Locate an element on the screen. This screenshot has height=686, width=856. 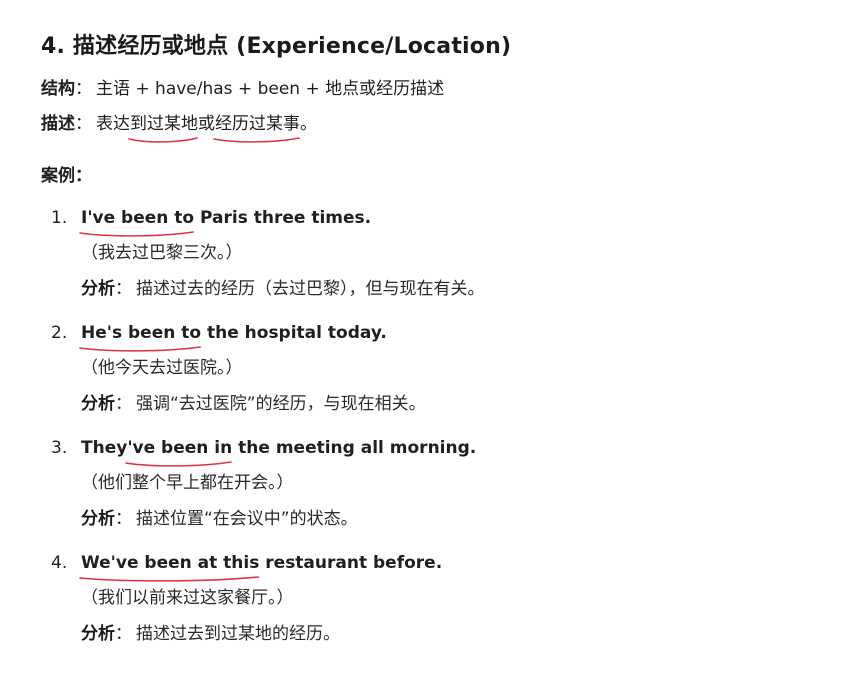
sentence-pre: They is located at coordinates (104, 448).